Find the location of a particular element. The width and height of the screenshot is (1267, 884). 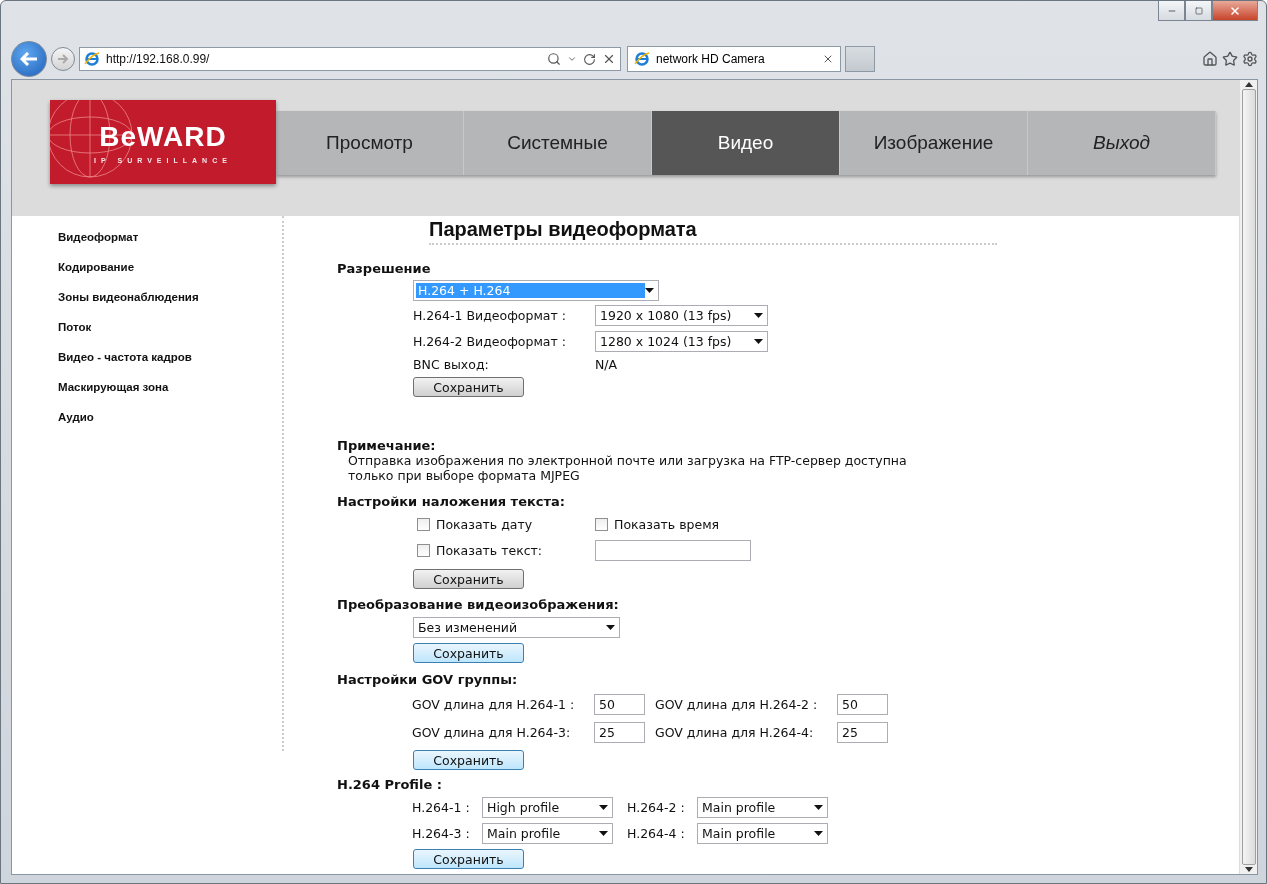

sidebar-link: Видео - частота кадров is located at coordinates (125, 357).